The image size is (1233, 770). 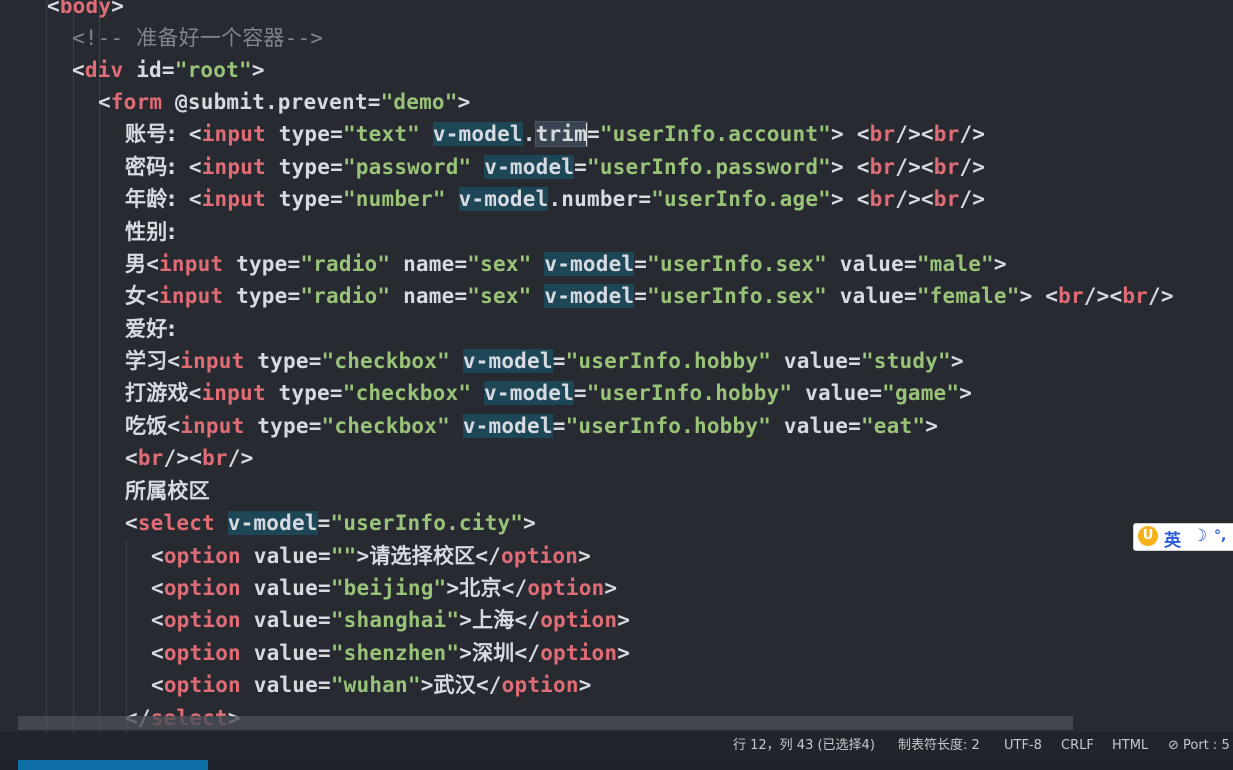 What do you see at coordinates (85, 11) in the screenshot?
I see `code-line: <body>` at bounding box center [85, 11].